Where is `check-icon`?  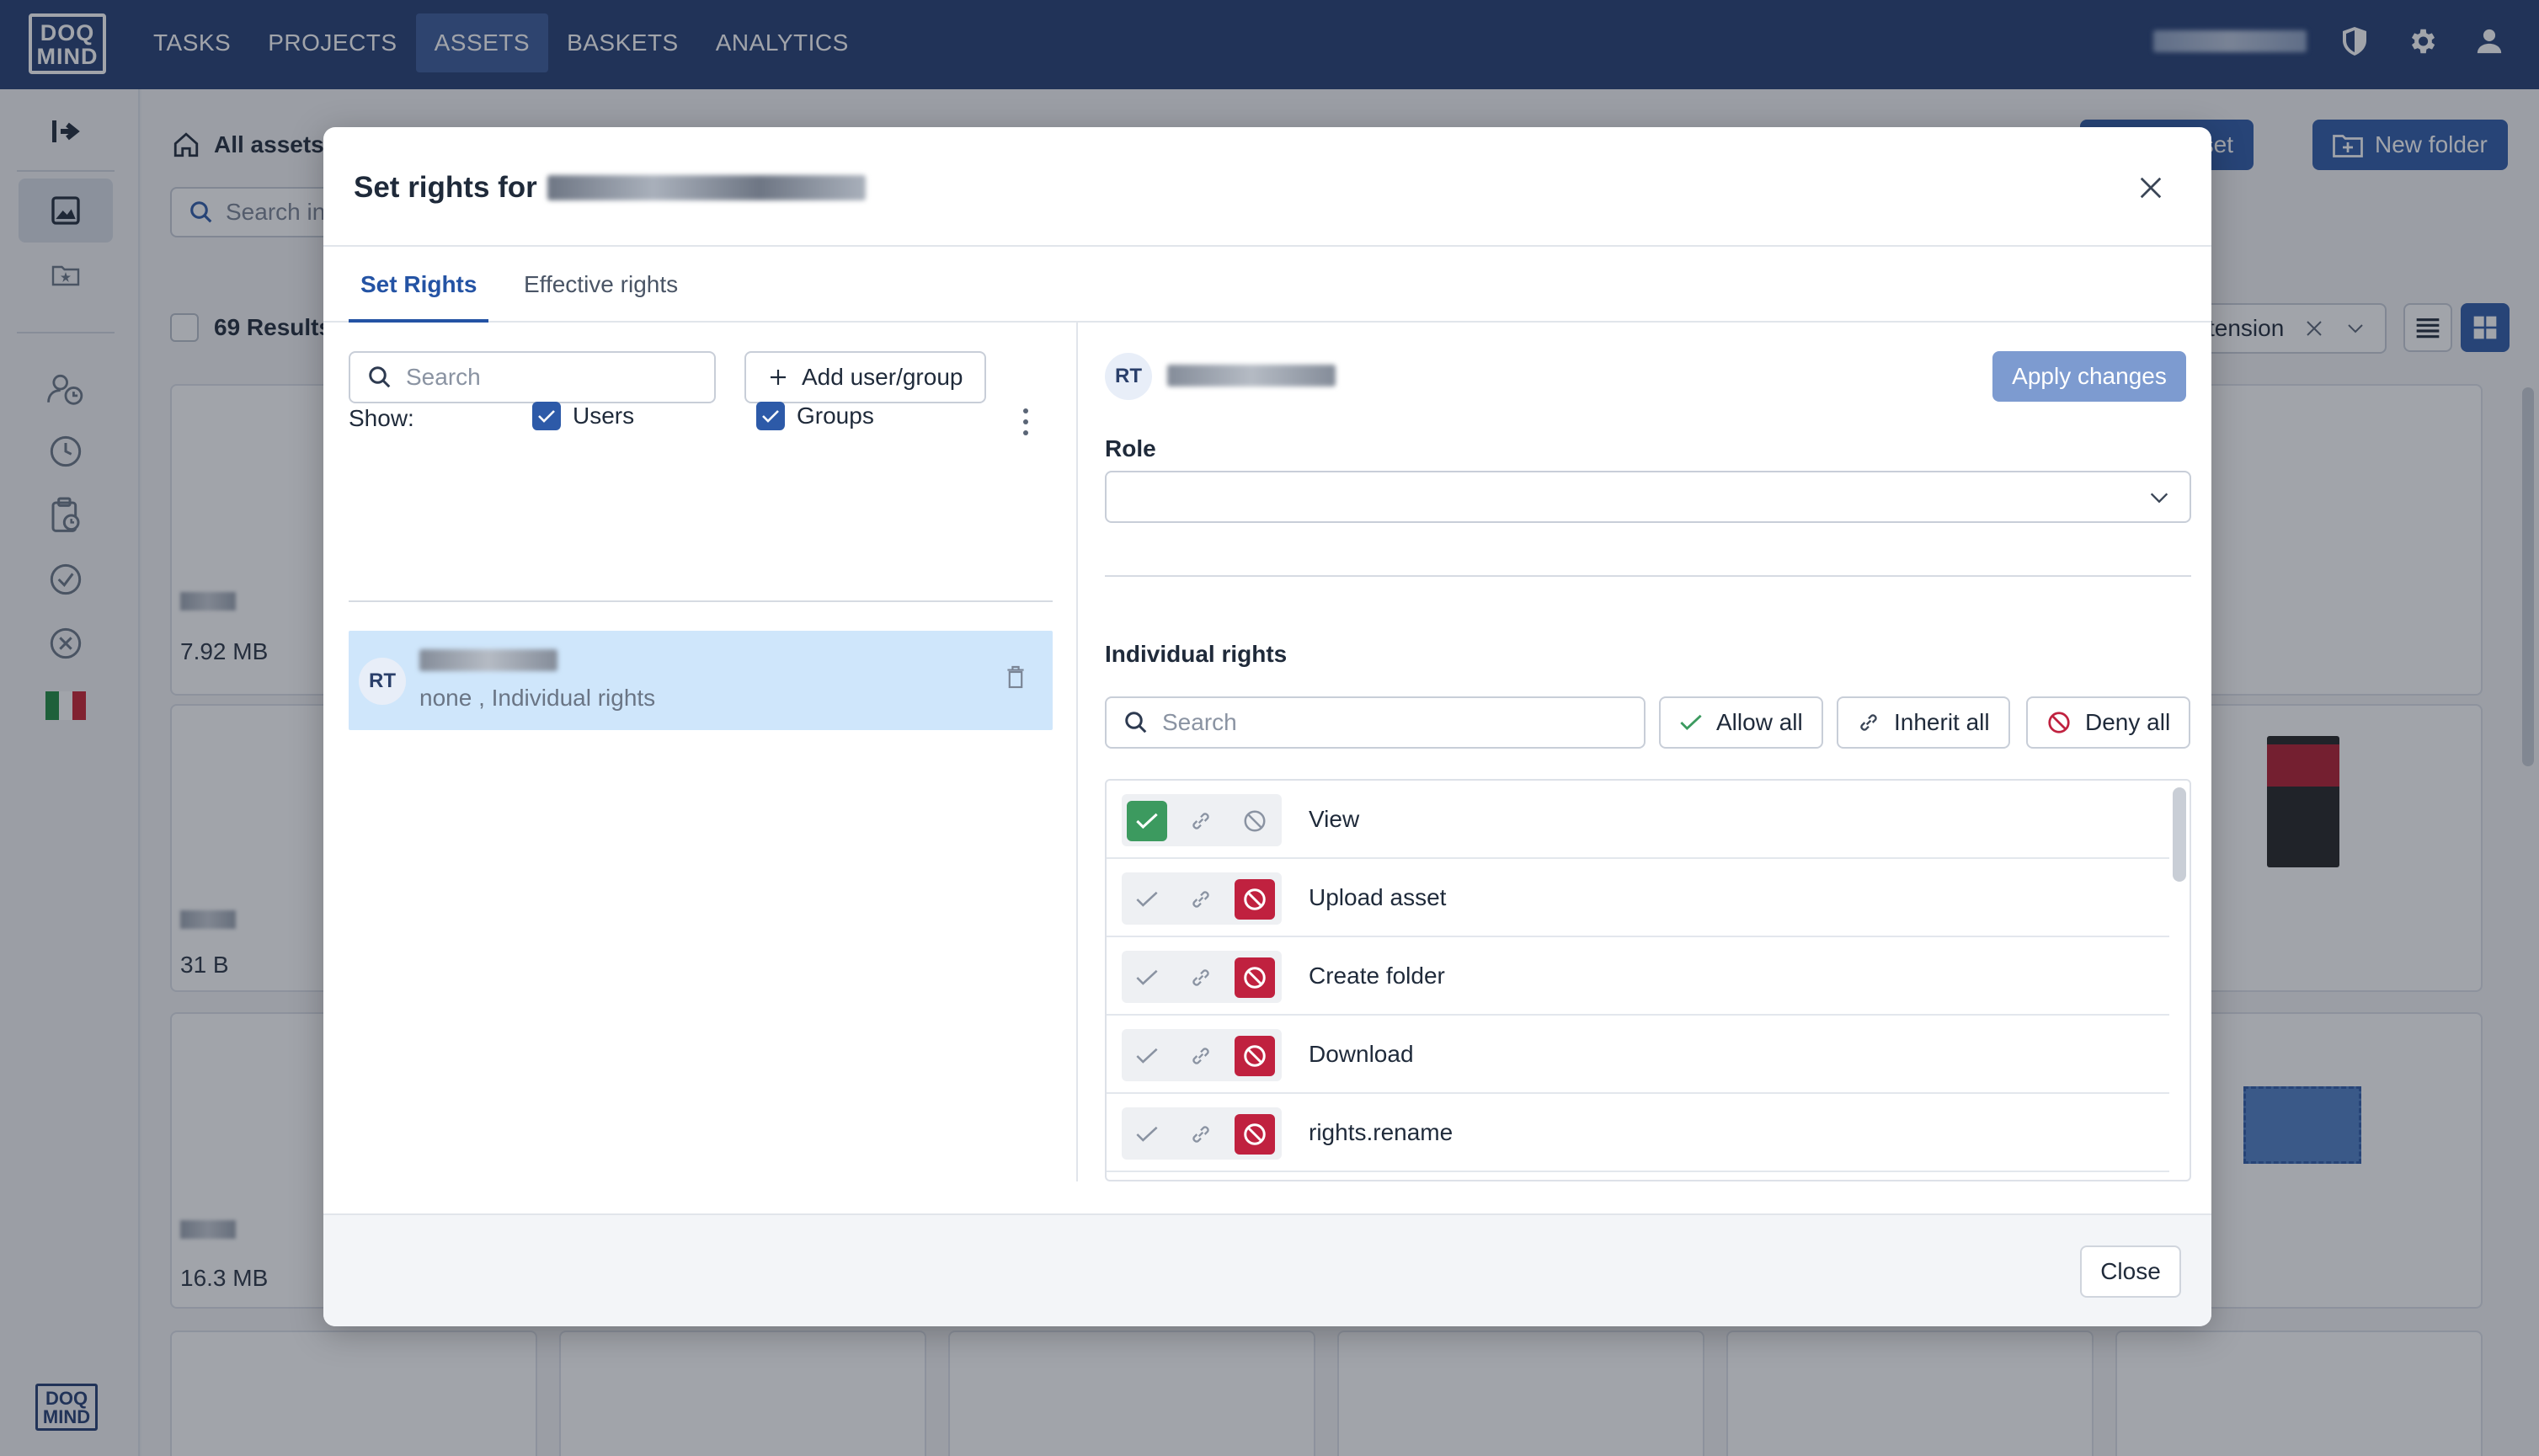
check-icon is located at coordinates (1691, 722).